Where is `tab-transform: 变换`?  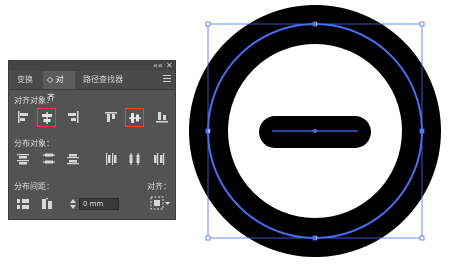 tab-transform: 变换 is located at coordinates (25, 80).